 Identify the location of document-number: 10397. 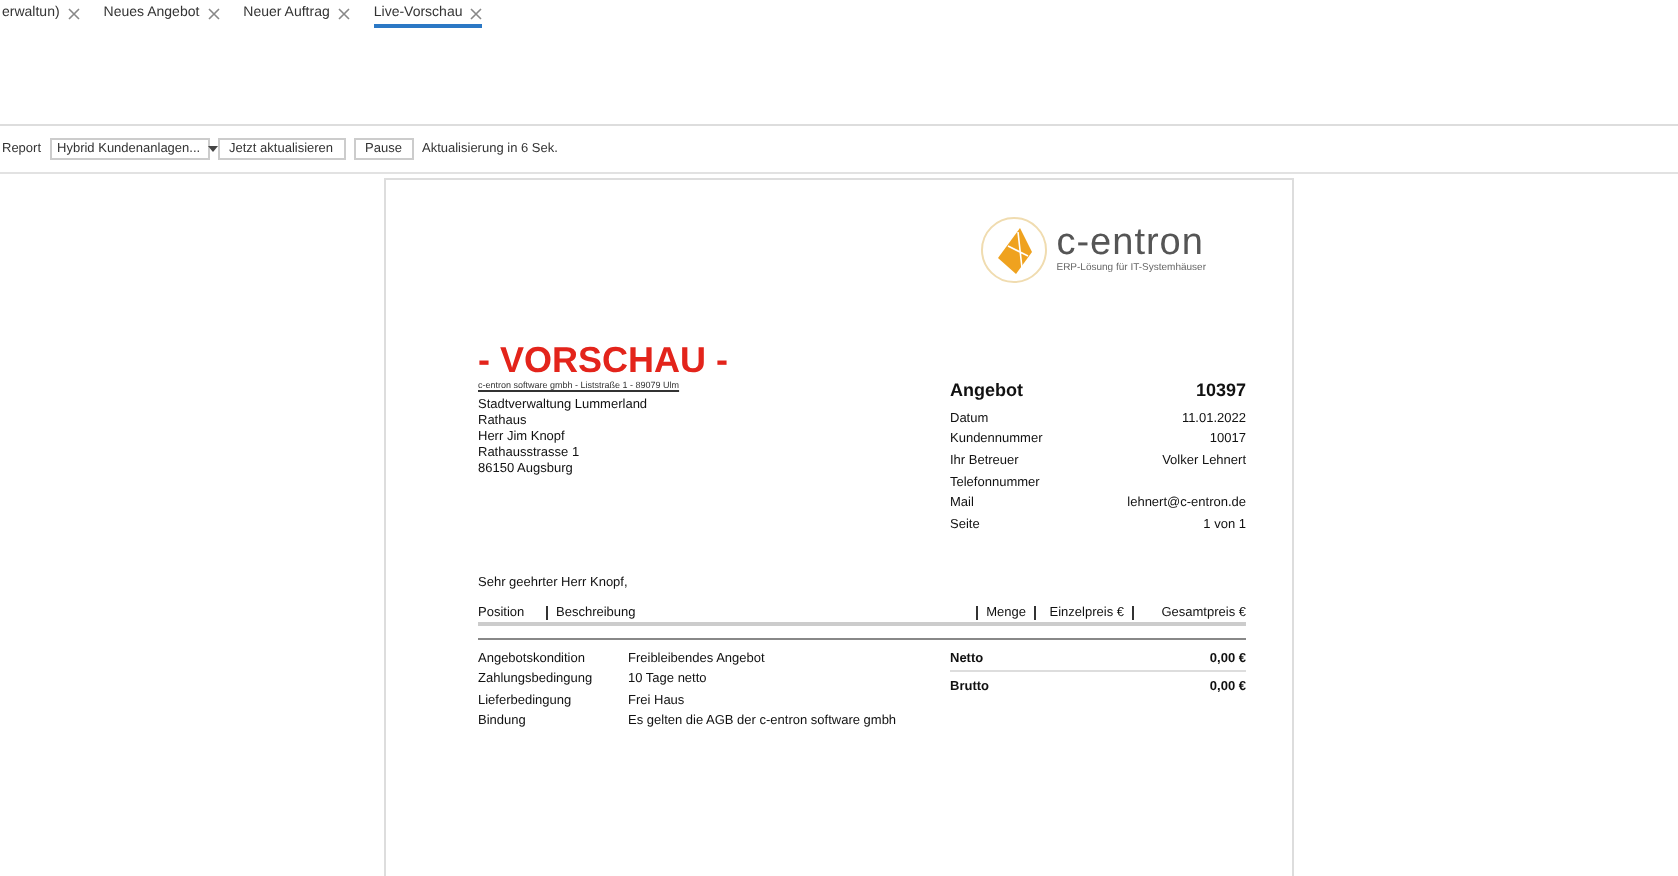
(1220, 390).